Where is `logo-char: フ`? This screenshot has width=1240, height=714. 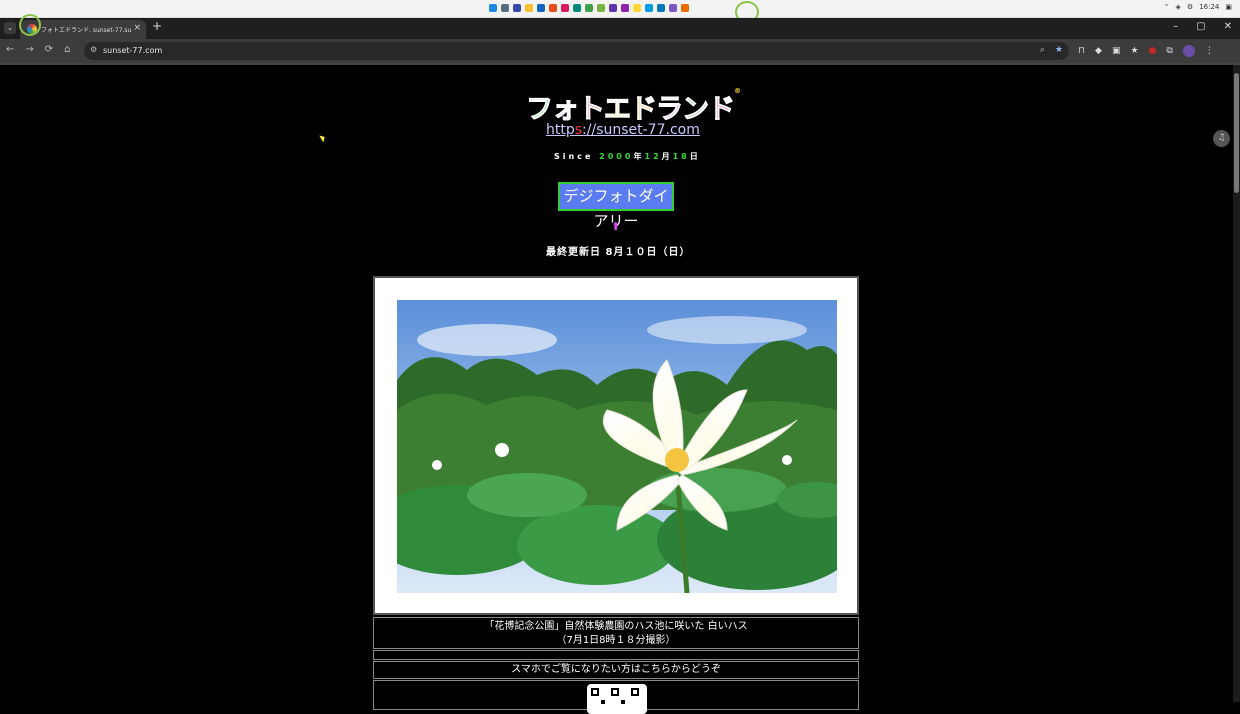 logo-char: フ is located at coordinates (540, 110).